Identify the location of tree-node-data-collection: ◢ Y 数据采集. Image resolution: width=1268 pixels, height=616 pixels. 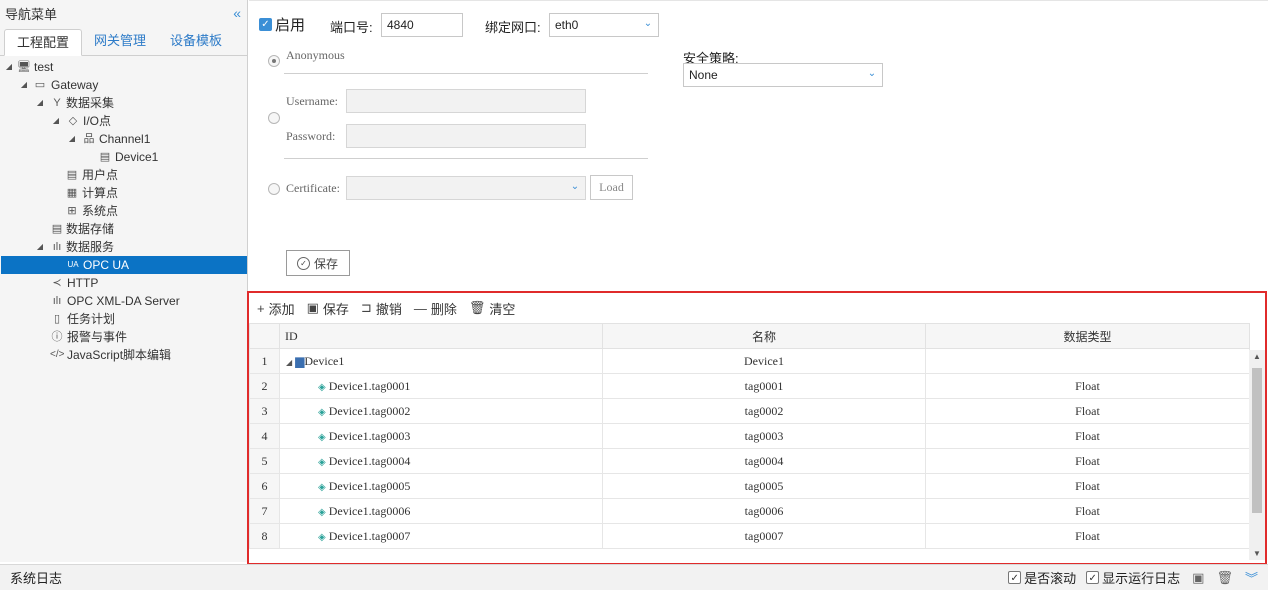
(123, 103).